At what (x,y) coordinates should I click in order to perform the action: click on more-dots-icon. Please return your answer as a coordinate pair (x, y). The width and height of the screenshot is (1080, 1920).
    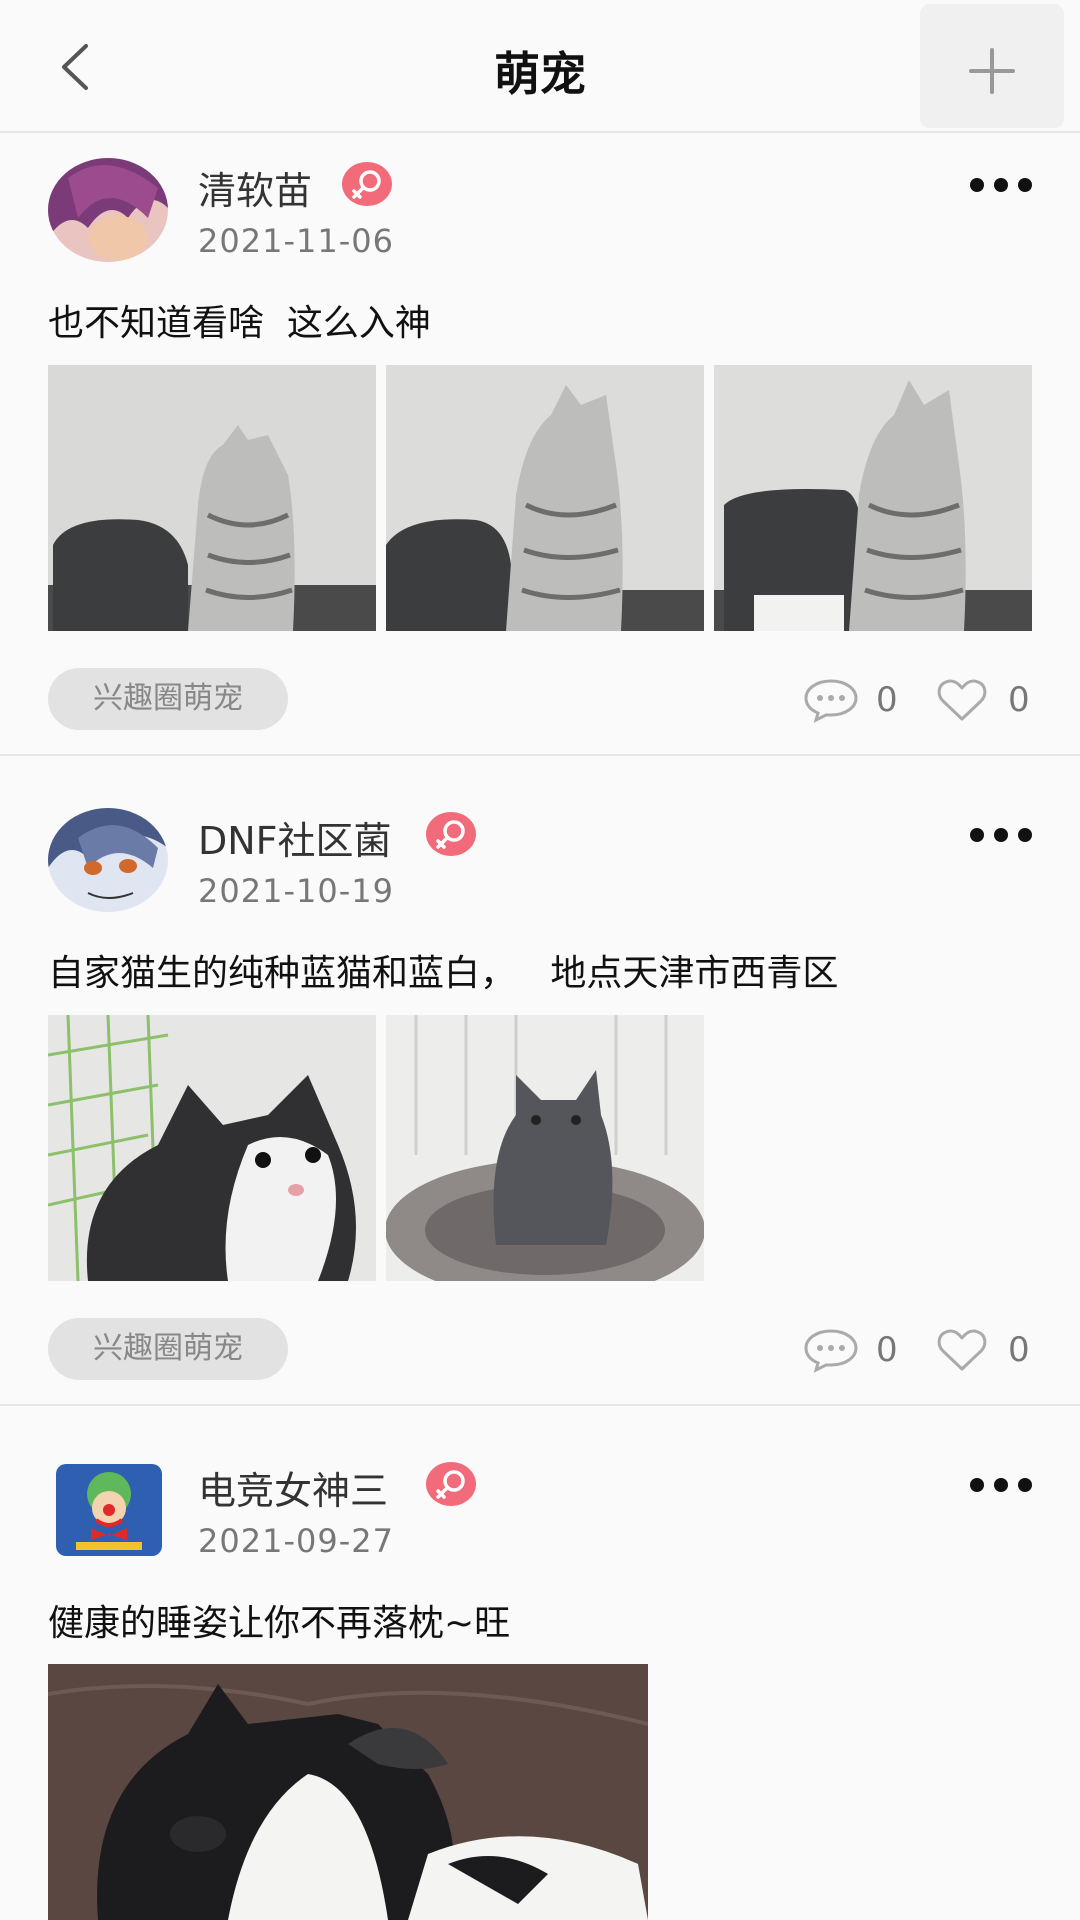
    Looking at the image, I should click on (1001, 1485).